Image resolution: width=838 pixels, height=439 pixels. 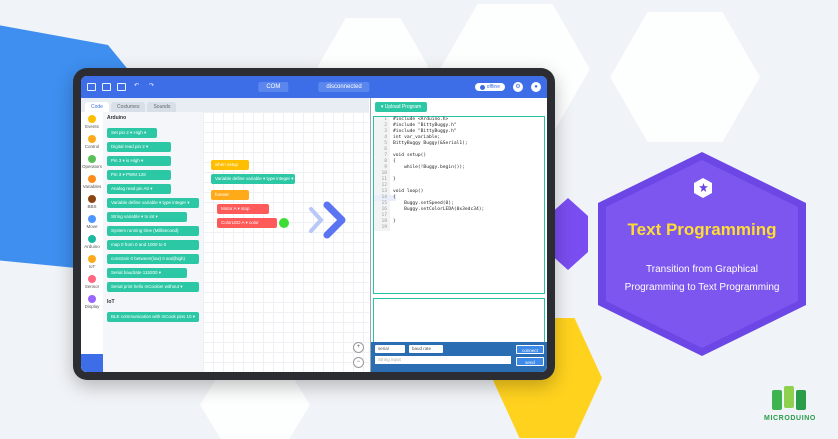 What do you see at coordinates (443, 360) in the screenshot?
I see `string-input: String input` at bounding box center [443, 360].